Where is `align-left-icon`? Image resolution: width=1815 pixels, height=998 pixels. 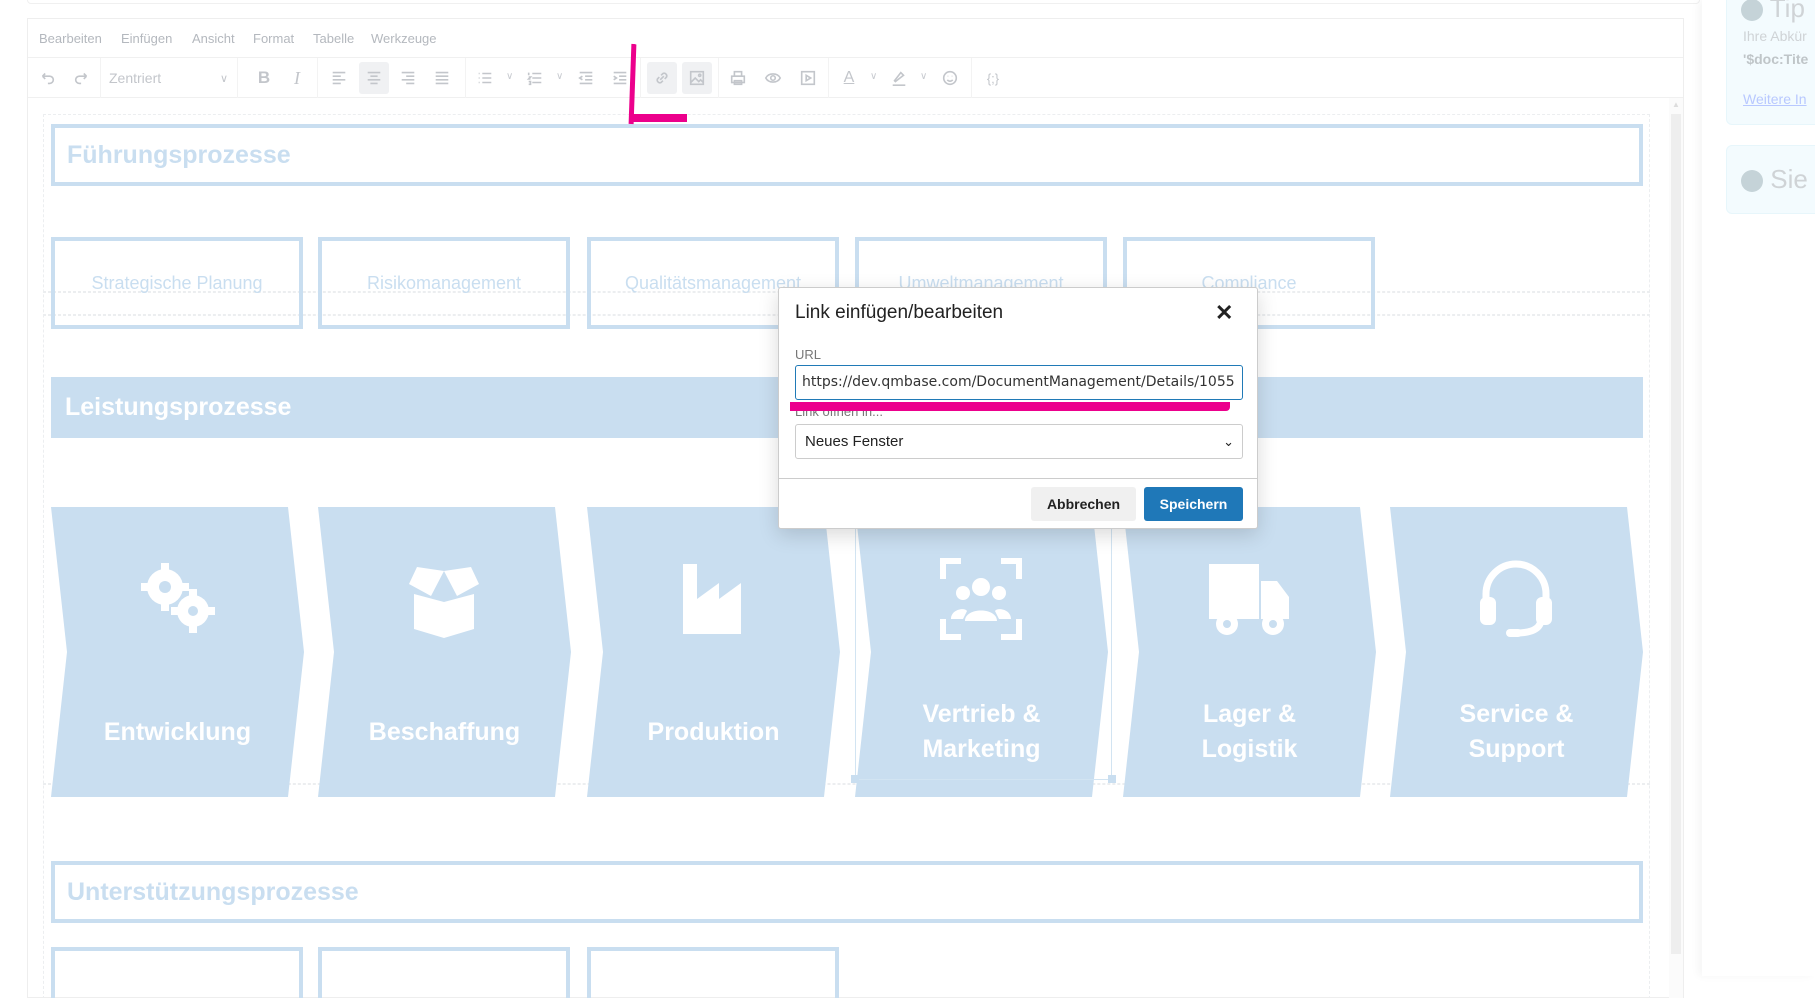 align-left-icon is located at coordinates (339, 78).